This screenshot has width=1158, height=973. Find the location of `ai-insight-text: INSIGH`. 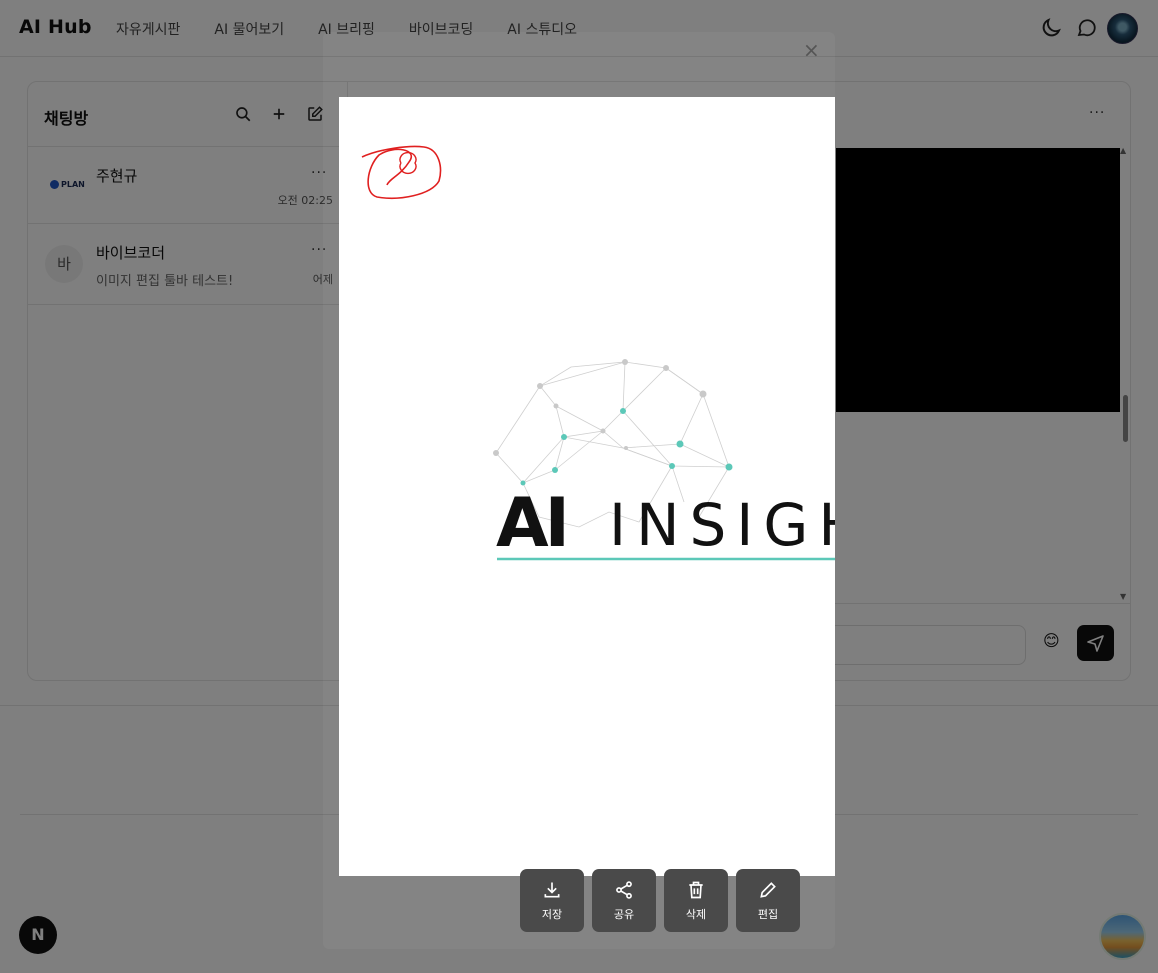

ai-insight-text: INSIGH is located at coordinates (722, 525).